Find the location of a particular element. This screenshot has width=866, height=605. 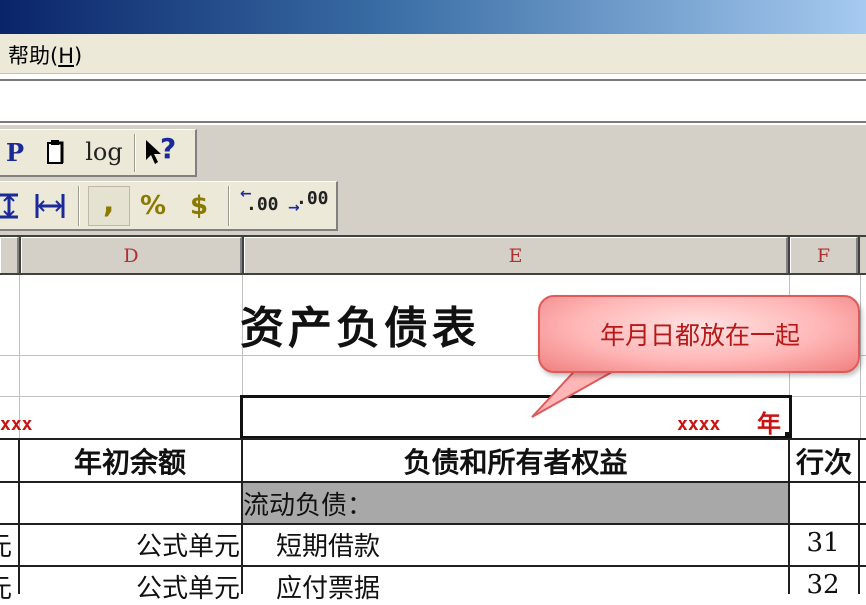

sheet-title: 资产负债表 is located at coordinates (360, 328).